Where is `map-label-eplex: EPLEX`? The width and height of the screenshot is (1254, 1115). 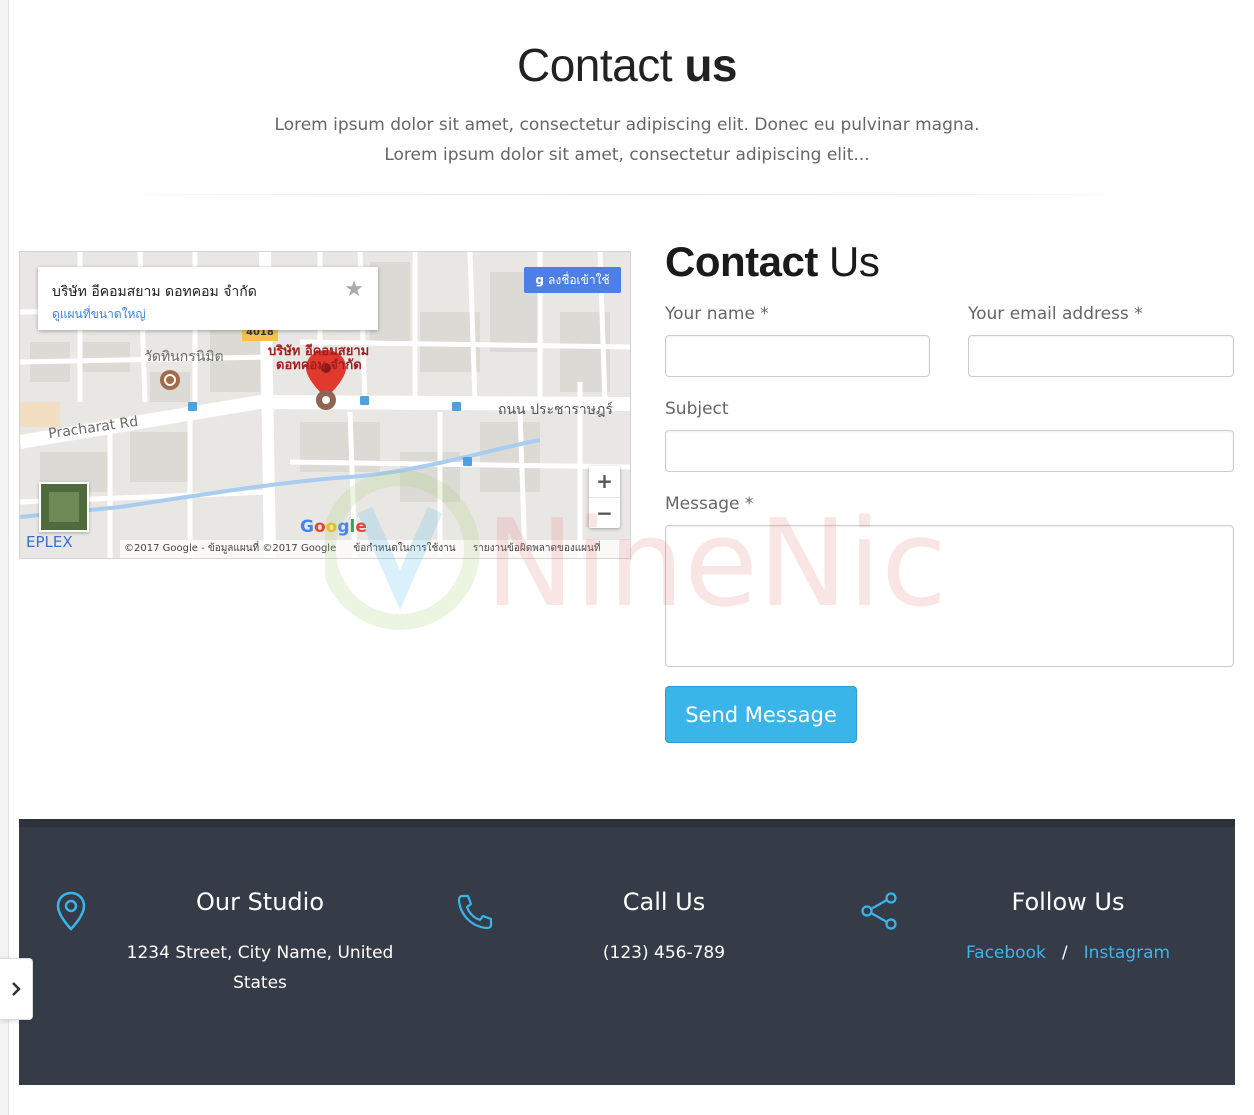
map-label-eplex: EPLEX is located at coordinates (49, 542).